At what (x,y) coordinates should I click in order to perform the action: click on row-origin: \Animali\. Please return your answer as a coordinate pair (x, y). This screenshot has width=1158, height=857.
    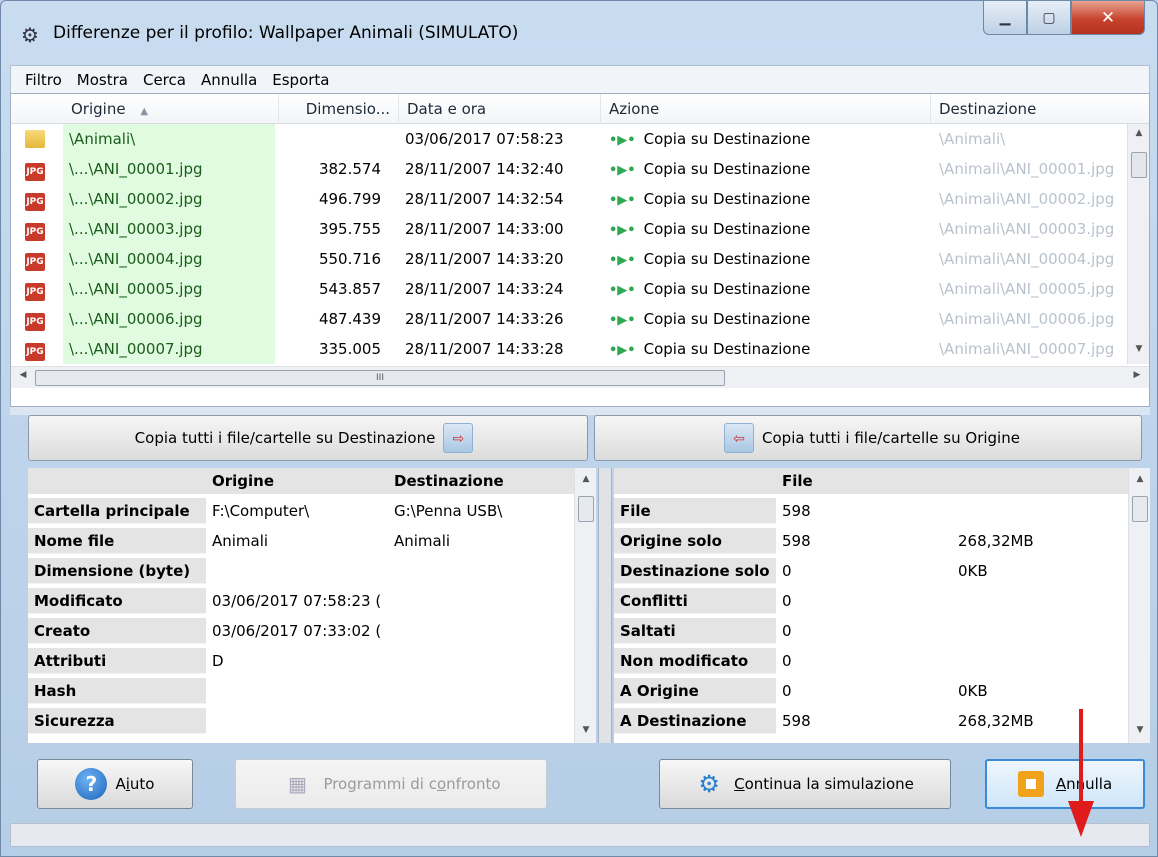
    Looking at the image, I should click on (169, 139).